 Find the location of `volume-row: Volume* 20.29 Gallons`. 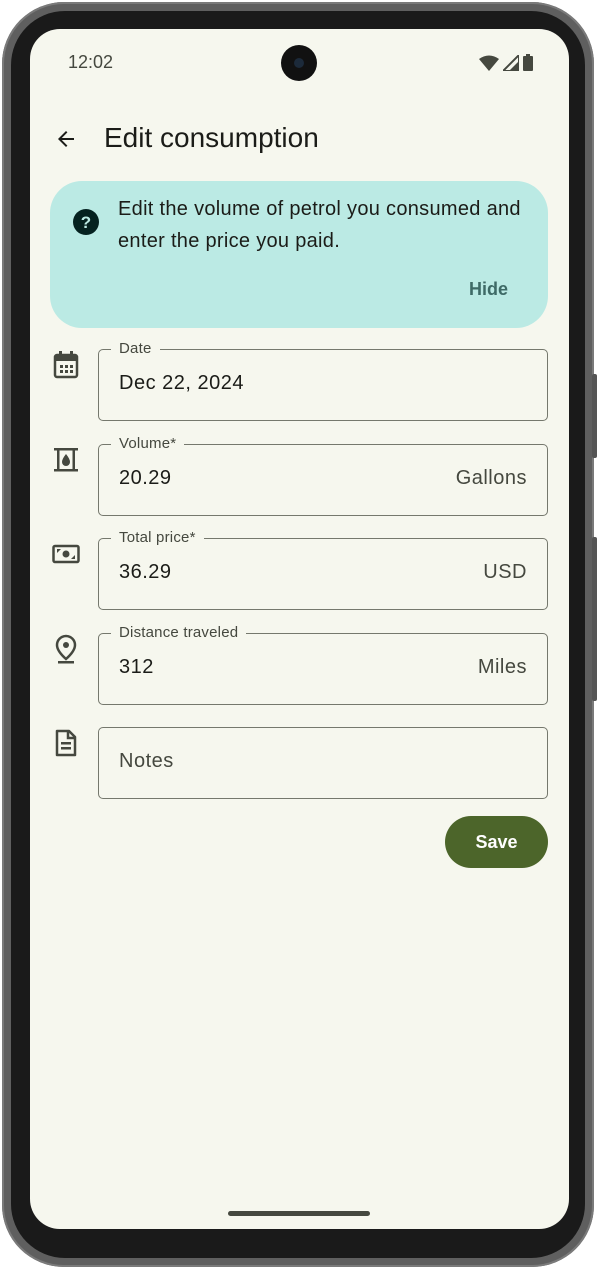

volume-row: Volume* 20.29 Gallons is located at coordinates (299, 476).